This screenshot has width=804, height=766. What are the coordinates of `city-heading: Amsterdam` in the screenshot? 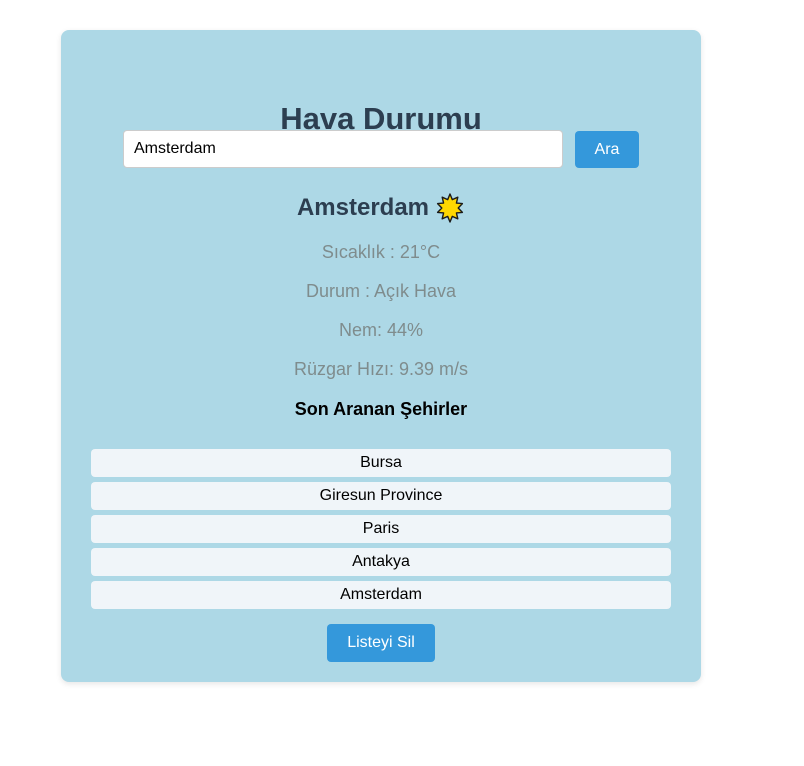 It's located at (381, 209).